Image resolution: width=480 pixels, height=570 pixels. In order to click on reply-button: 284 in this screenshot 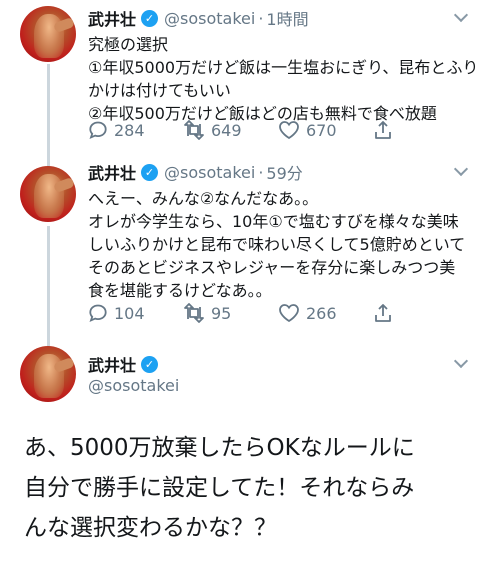, I will do `click(135, 130)`.